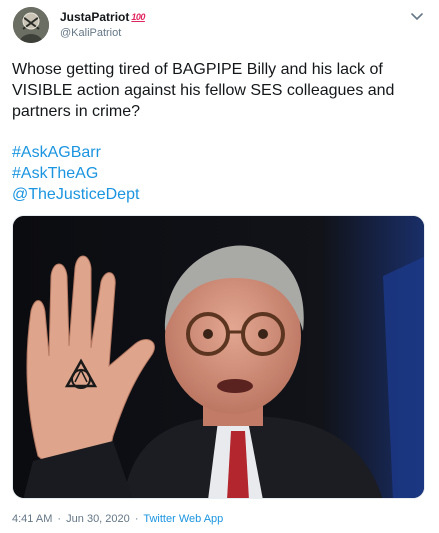 The height and width of the screenshot is (533, 439). What do you see at coordinates (94, 17) in the screenshot?
I see `display-name: JustaPatriot` at bounding box center [94, 17].